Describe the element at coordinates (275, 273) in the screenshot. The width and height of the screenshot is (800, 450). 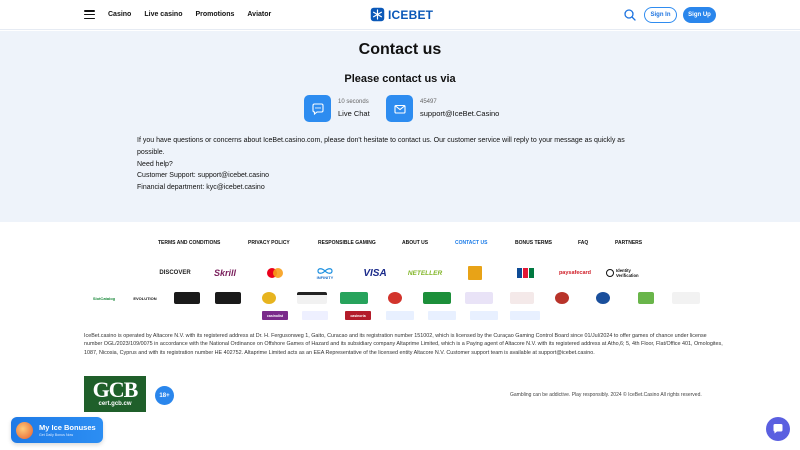
I see `mastercard-logo` at that location.